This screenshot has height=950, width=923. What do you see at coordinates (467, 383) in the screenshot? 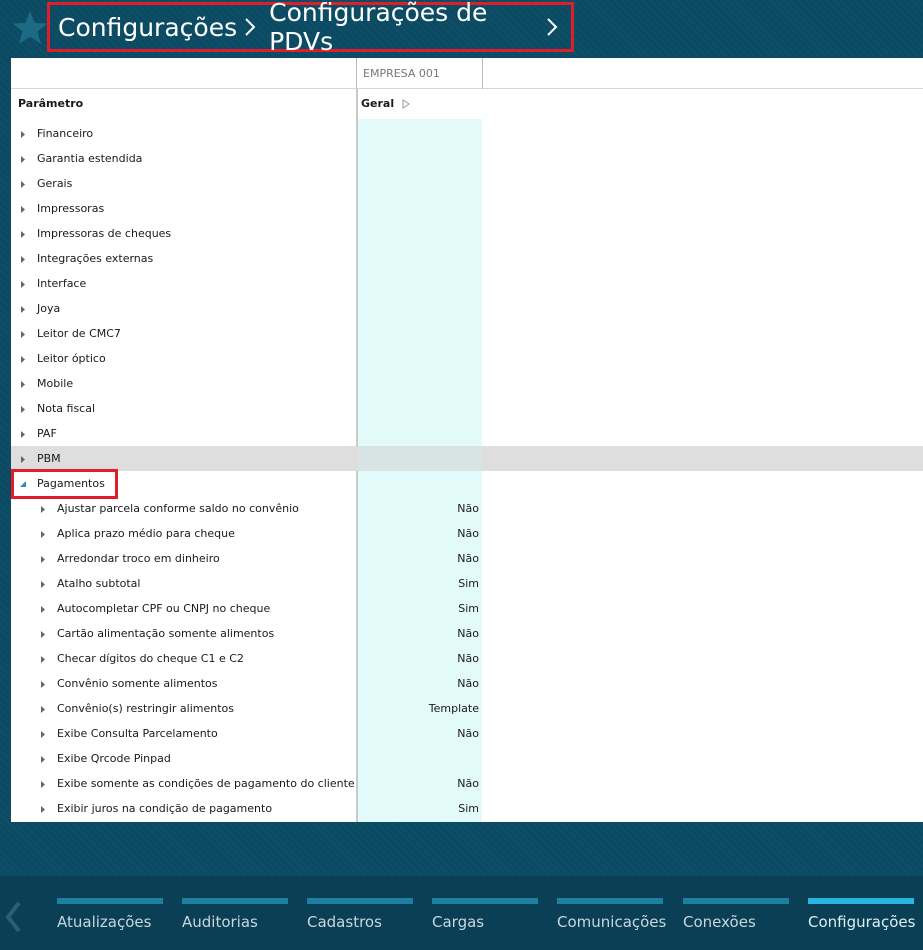
I see `tree-row: Mobile` at bounding box center [467, 383].